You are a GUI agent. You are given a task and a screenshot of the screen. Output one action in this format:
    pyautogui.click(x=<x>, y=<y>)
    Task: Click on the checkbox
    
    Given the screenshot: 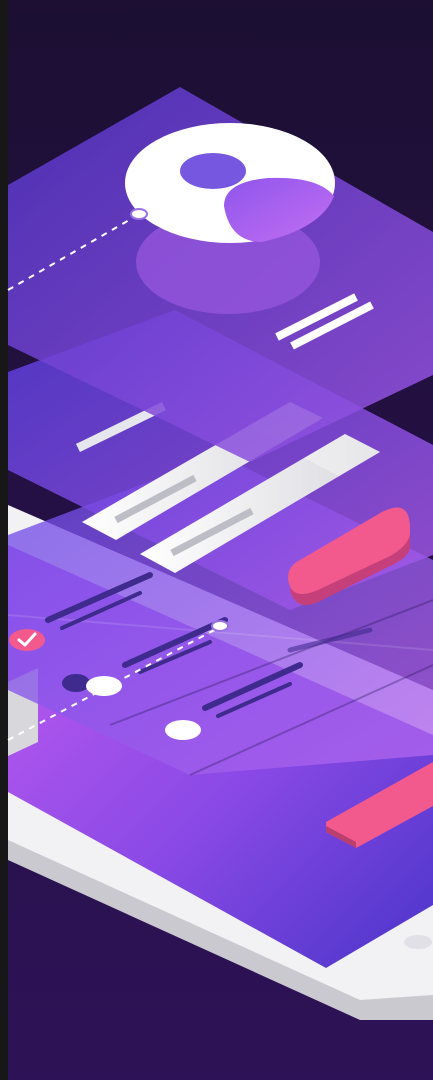 What is the action you would take?
    pyautogui.click(x=27, y=640)
    